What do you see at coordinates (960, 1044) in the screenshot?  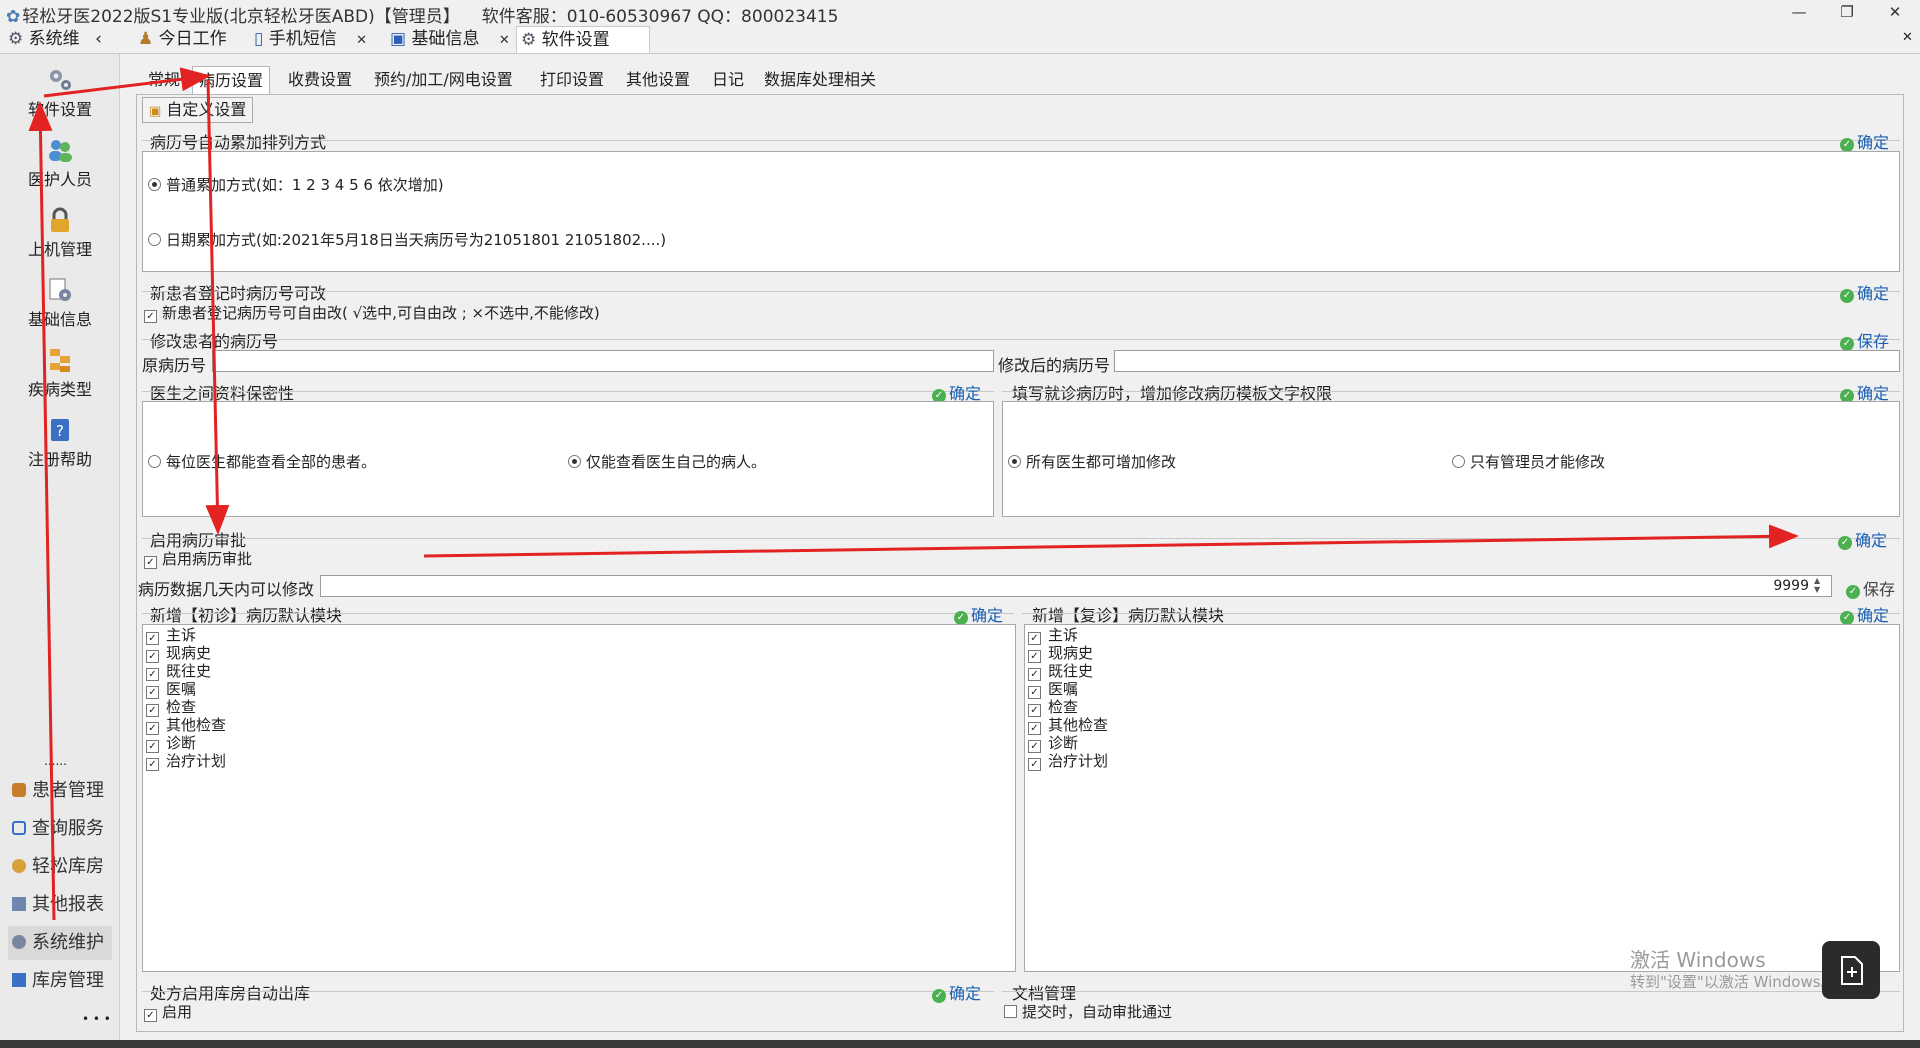 I see `taskbar-strip` at bounding box center [960, 1044].